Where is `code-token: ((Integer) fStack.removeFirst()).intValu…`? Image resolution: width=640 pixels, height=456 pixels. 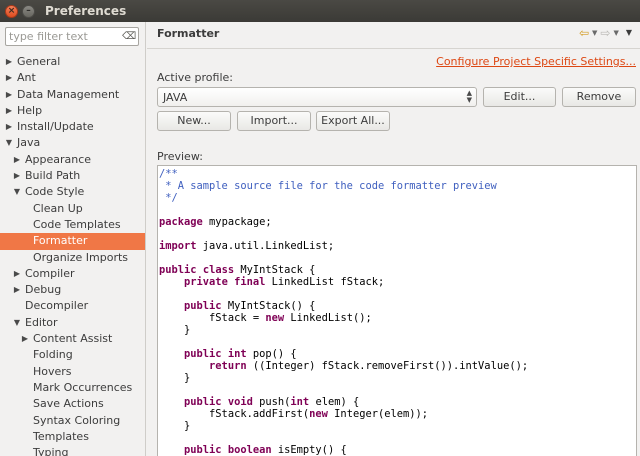 code-token: ((Integer) fStack.removeFirst()).intValu… is located at coordinates (387, 366).